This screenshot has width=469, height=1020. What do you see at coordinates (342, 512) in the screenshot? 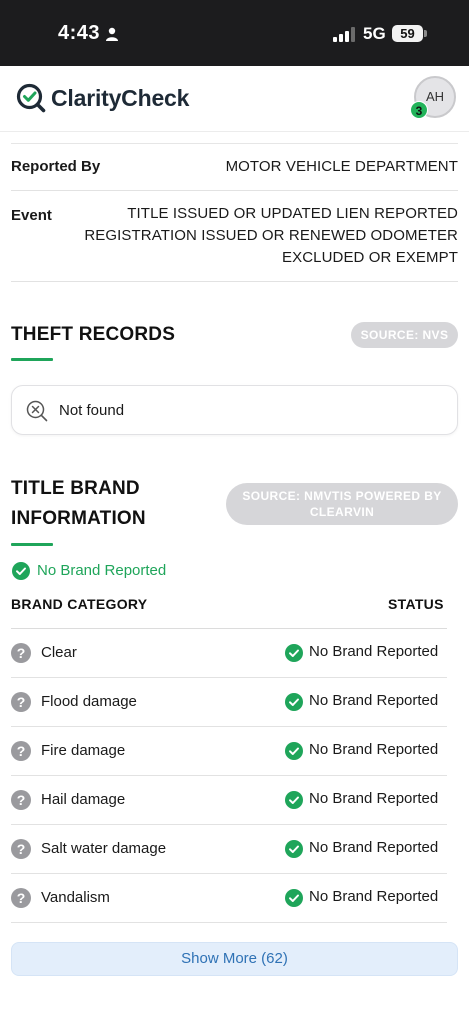
I see `source-badge-line: CLEARVIN` at bounding box center [342, 512].